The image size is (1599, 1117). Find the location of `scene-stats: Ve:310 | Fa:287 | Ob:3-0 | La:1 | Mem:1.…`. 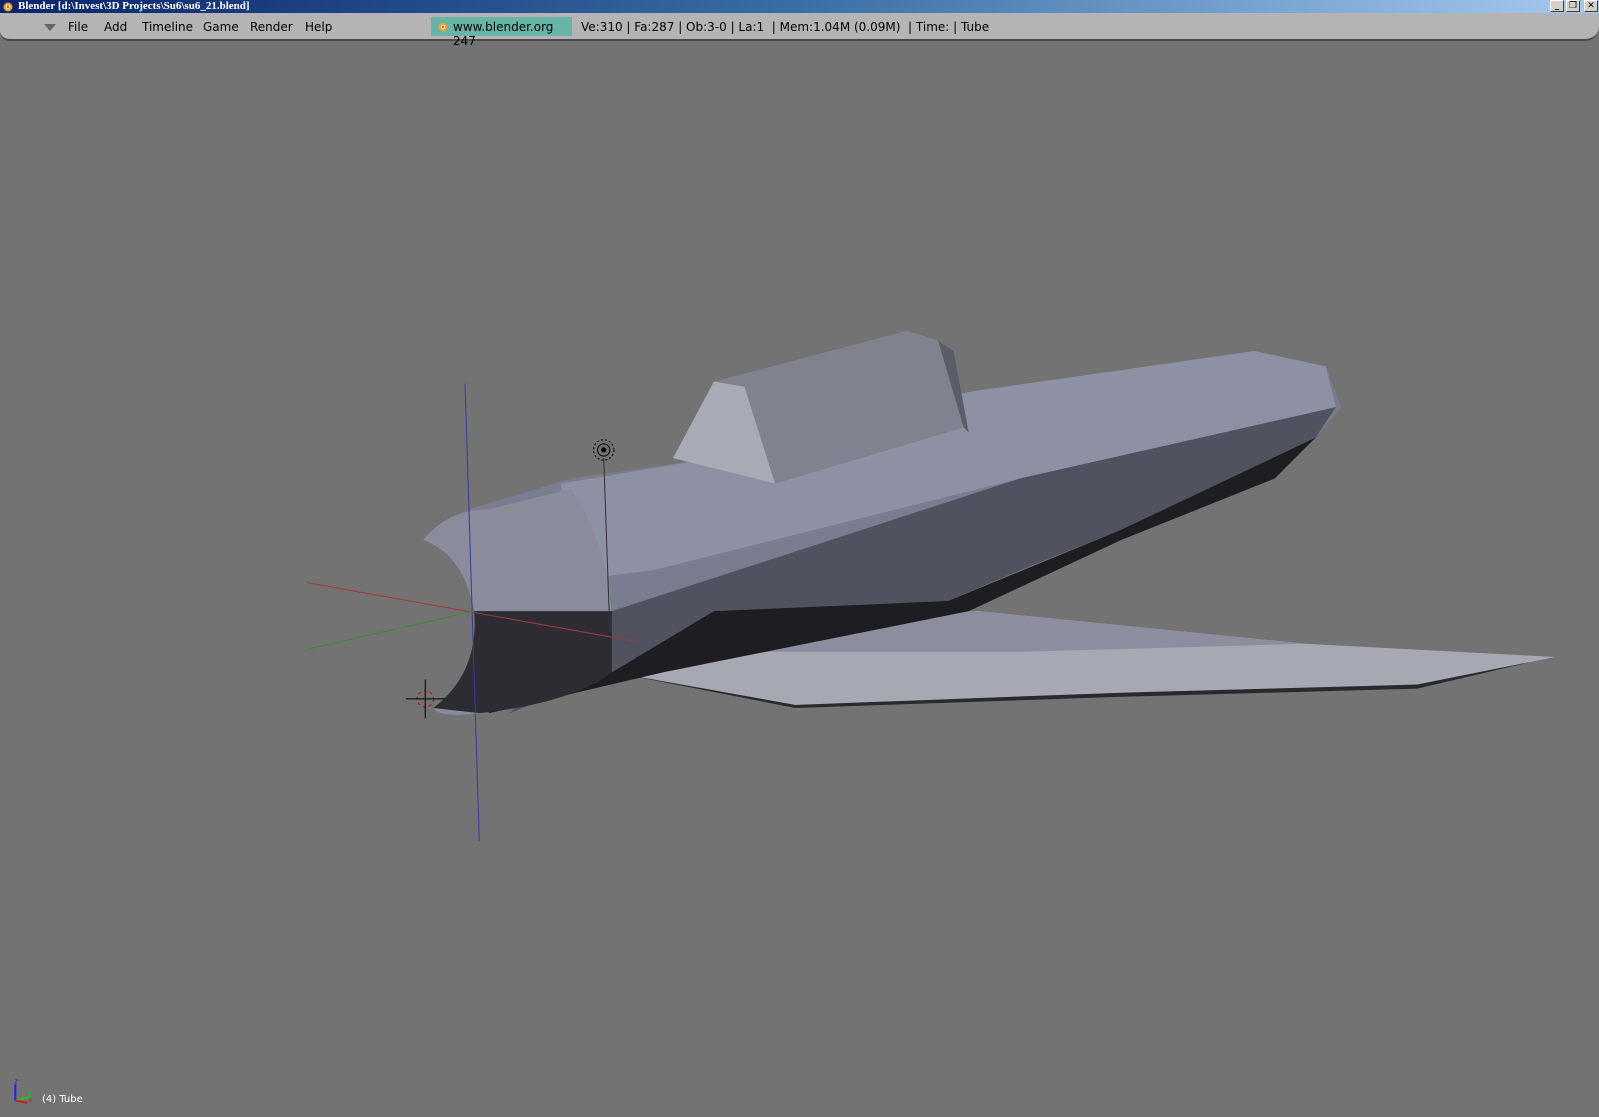

scene-stats: Ve:310 | Fa:287 | Ob:3-0 | La:1 | Mem:1.… is located at coordinates (785, 27).